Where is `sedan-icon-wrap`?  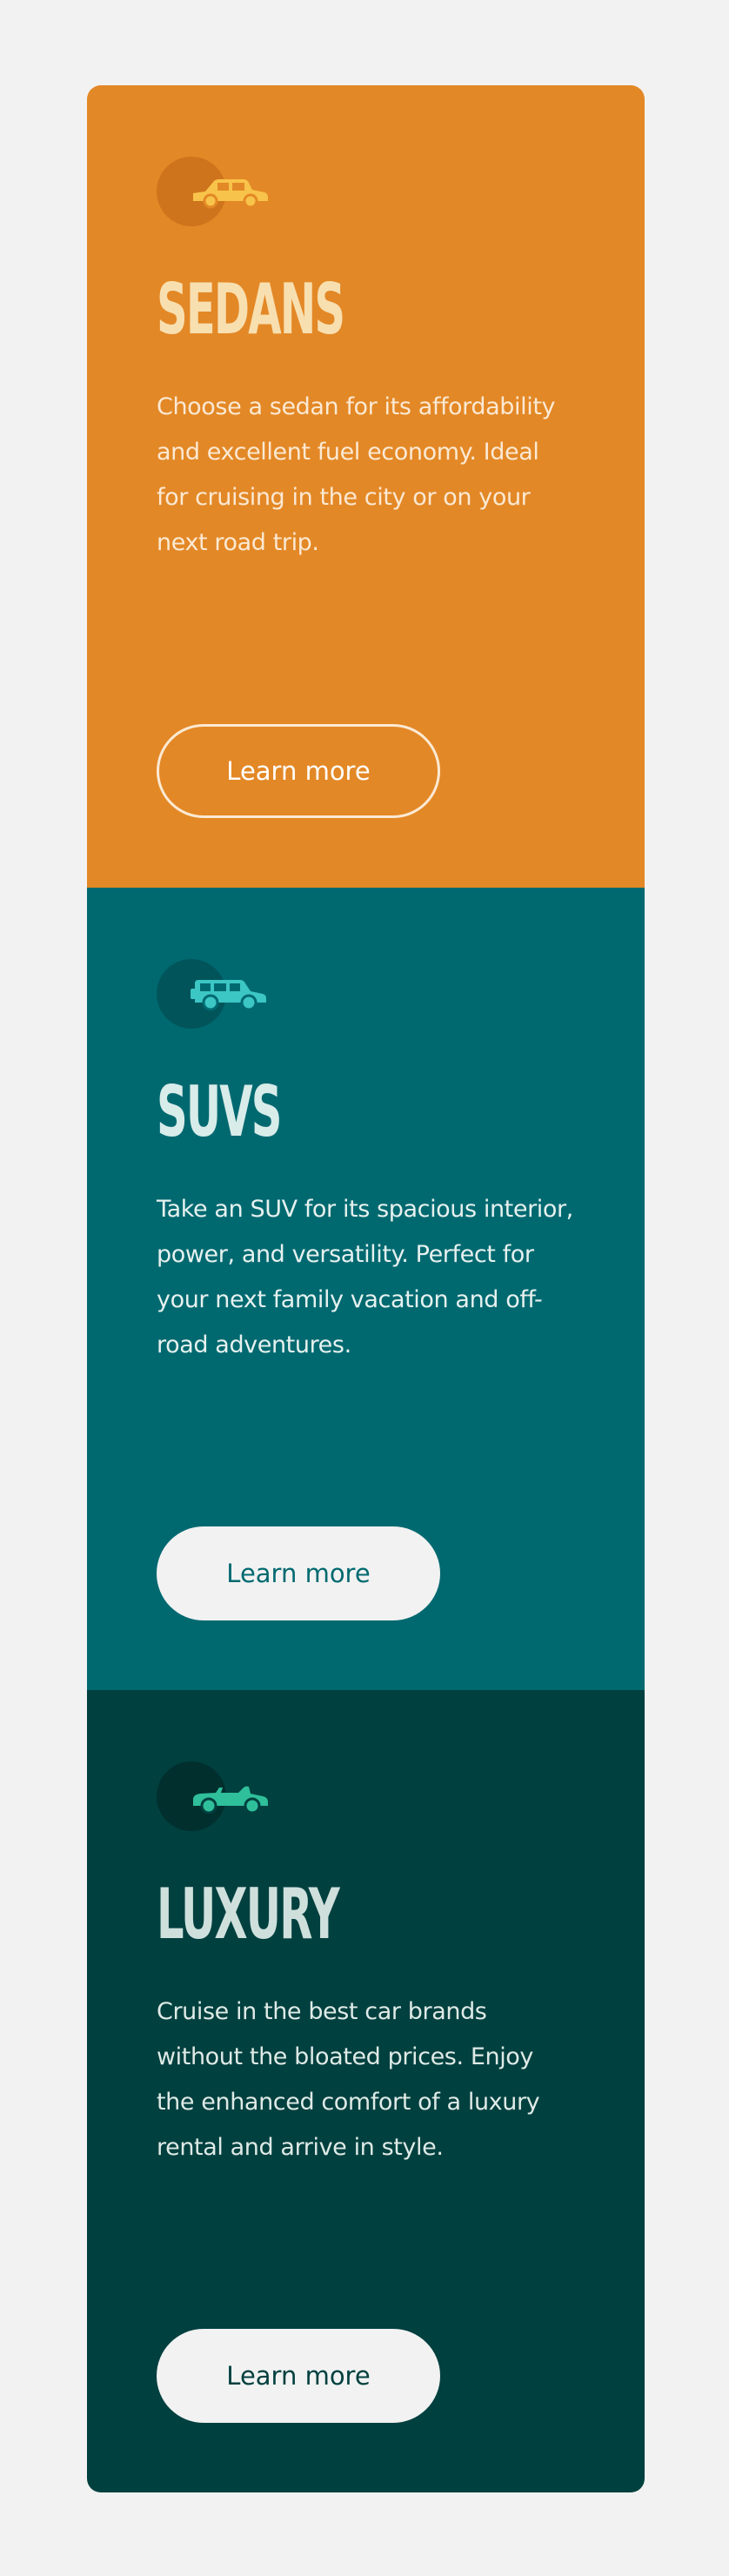
sedan-icon-wrap is located at coordinates (217, 191).